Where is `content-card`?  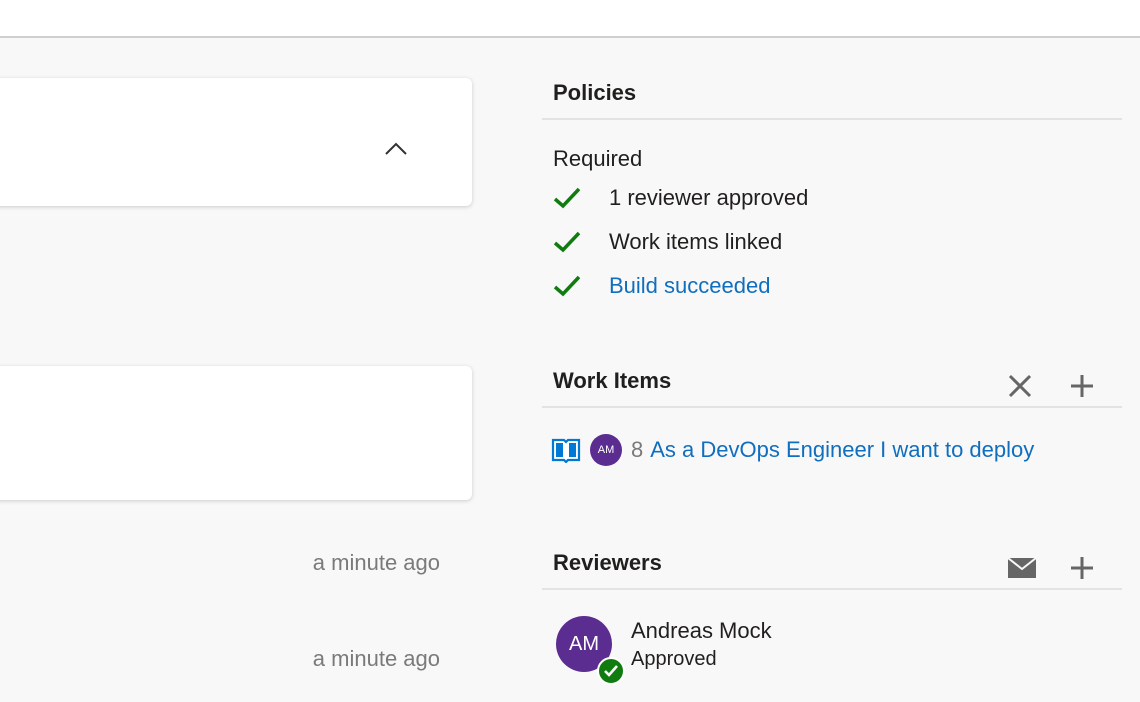 content-card is located at coordinates (236, 433).